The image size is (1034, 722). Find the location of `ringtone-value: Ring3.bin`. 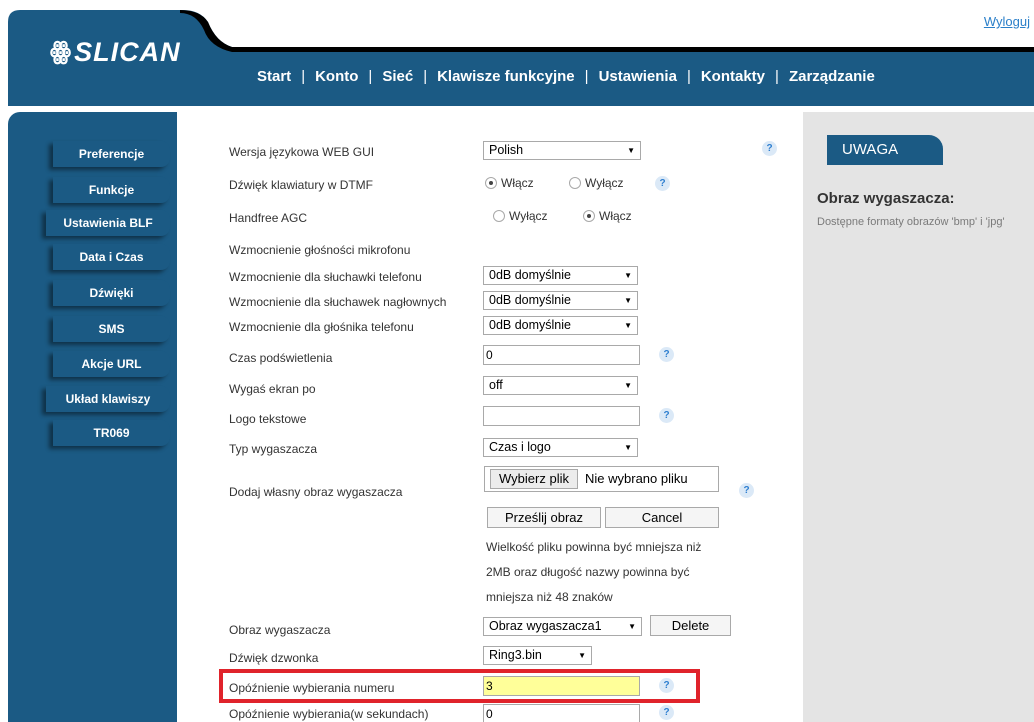

ringtone-value: Ring3.bin is located at coordinates (515, 655).